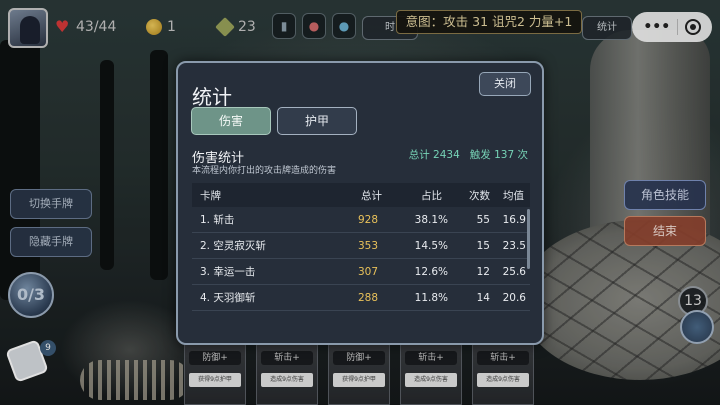  I want to click on table-row: 1. 斩击 928 38.1% 55 16.9, so click(361, 220).